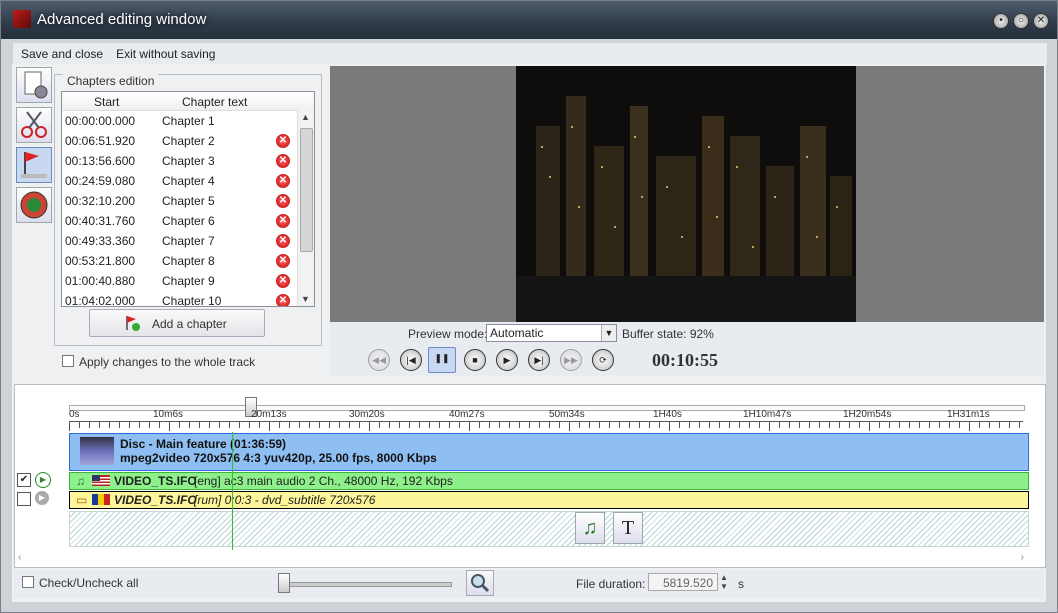 The width and height of the screenshot is (1058, 613). I want to click on chapters-tool-button, so click(34, 165).